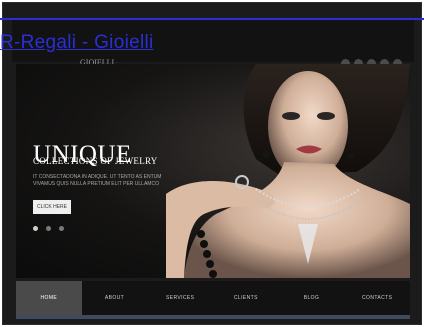  What do you see at coordinates (49, 298) in the screenshot?
I see `nav-item-home: HOME` at bounding box center [49, 298].